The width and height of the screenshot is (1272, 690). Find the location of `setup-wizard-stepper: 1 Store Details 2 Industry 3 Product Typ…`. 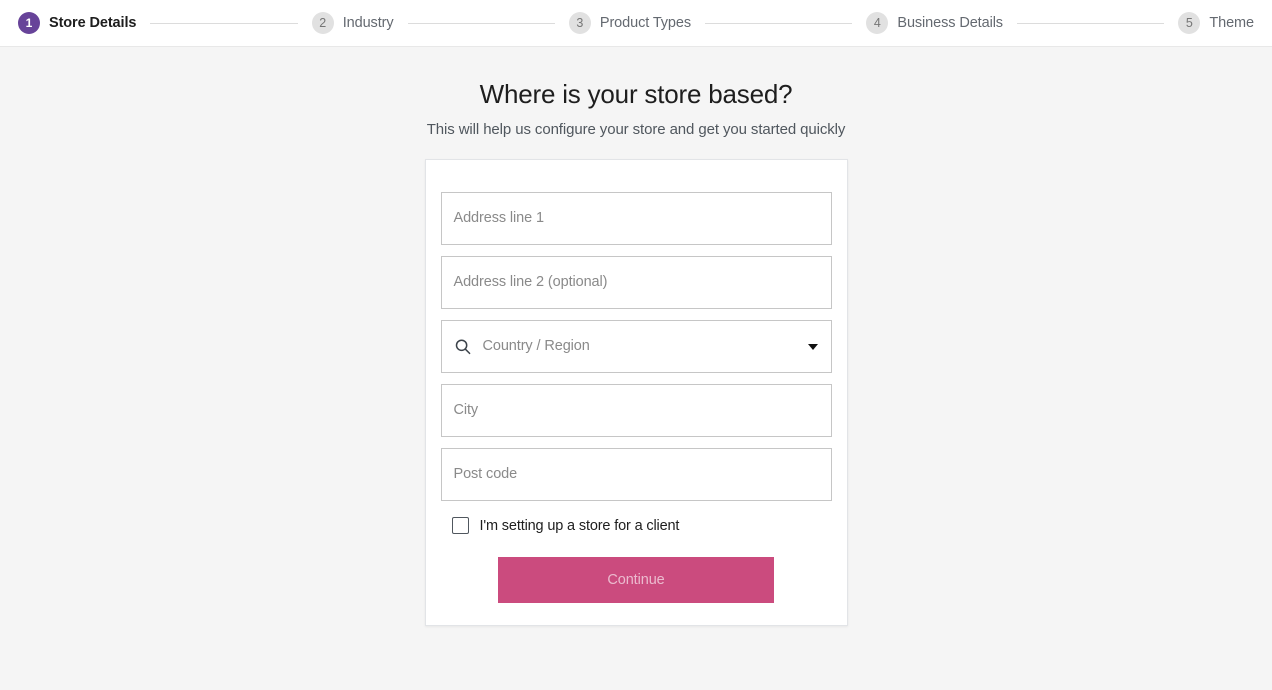

setup-wizard-stepper: 1 Store Details 2 Industry 3 Product Typ… is located at coordinates (636, 23).